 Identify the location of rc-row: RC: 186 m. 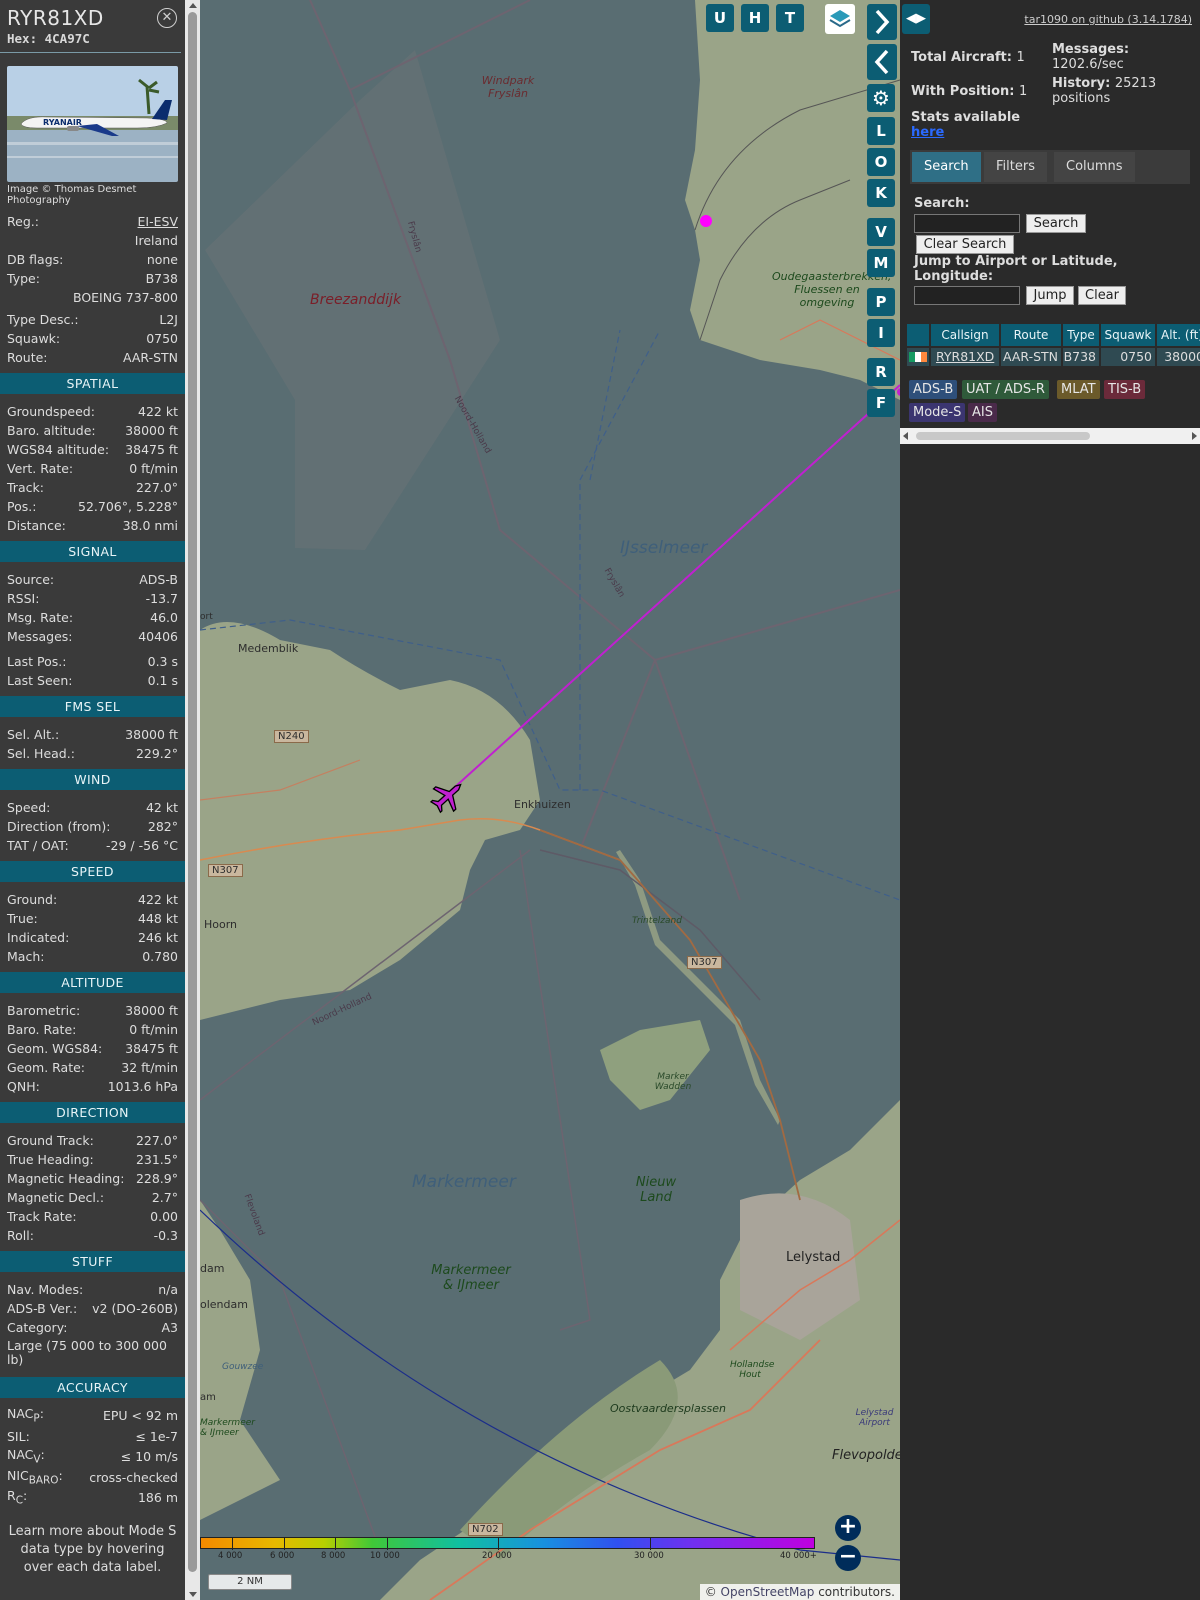
(92, 1497).